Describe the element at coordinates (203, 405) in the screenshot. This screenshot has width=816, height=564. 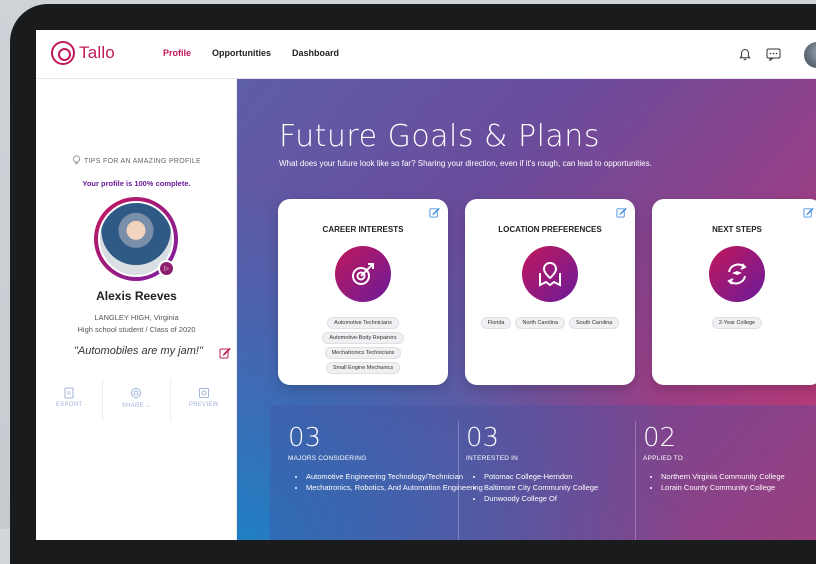
I see `preview-label: PREVIEW` at that location.